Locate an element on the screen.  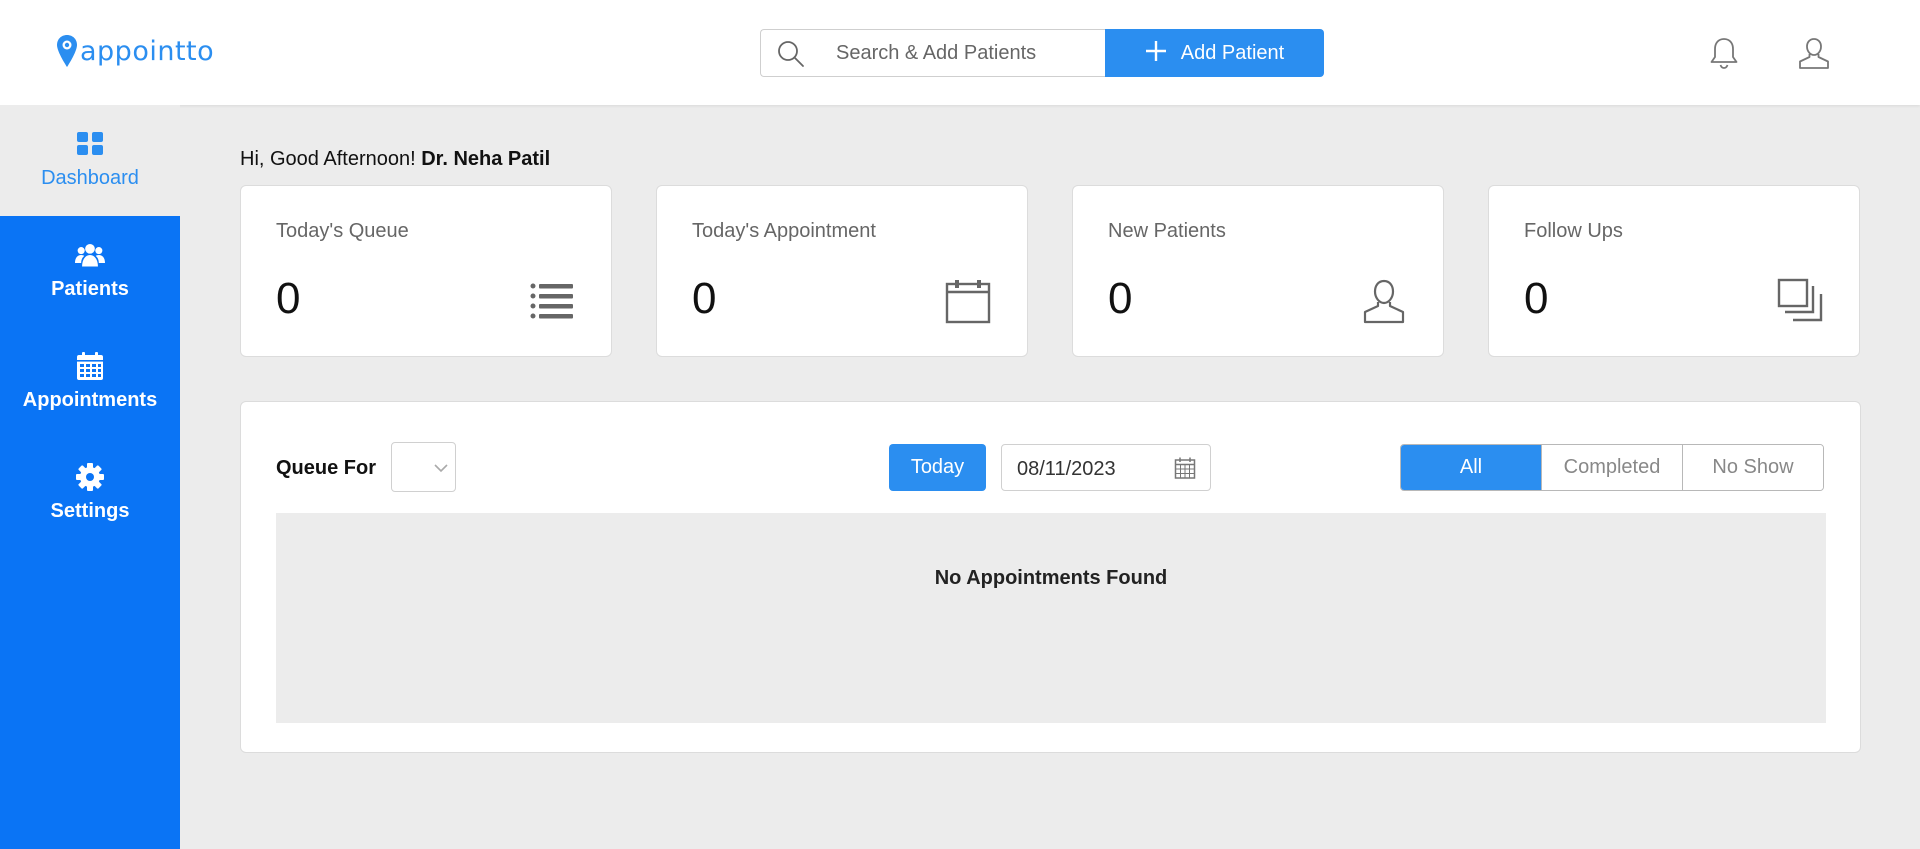
filter-completed-button: Completed is located at coordinates (1612, 467).